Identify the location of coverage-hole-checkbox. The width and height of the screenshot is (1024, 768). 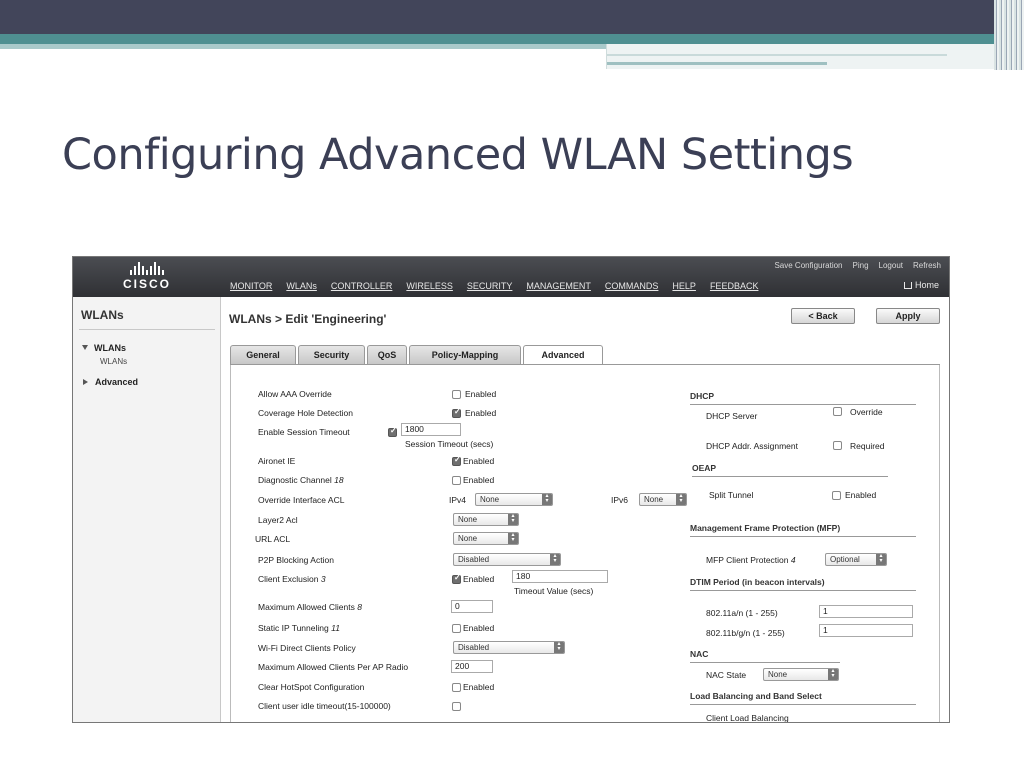
(456, 412).